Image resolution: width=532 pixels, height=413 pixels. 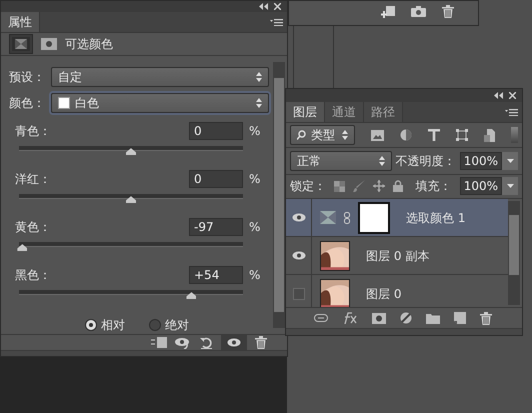 I want to click on field-label: 预设：, so click(x=27, y=77).